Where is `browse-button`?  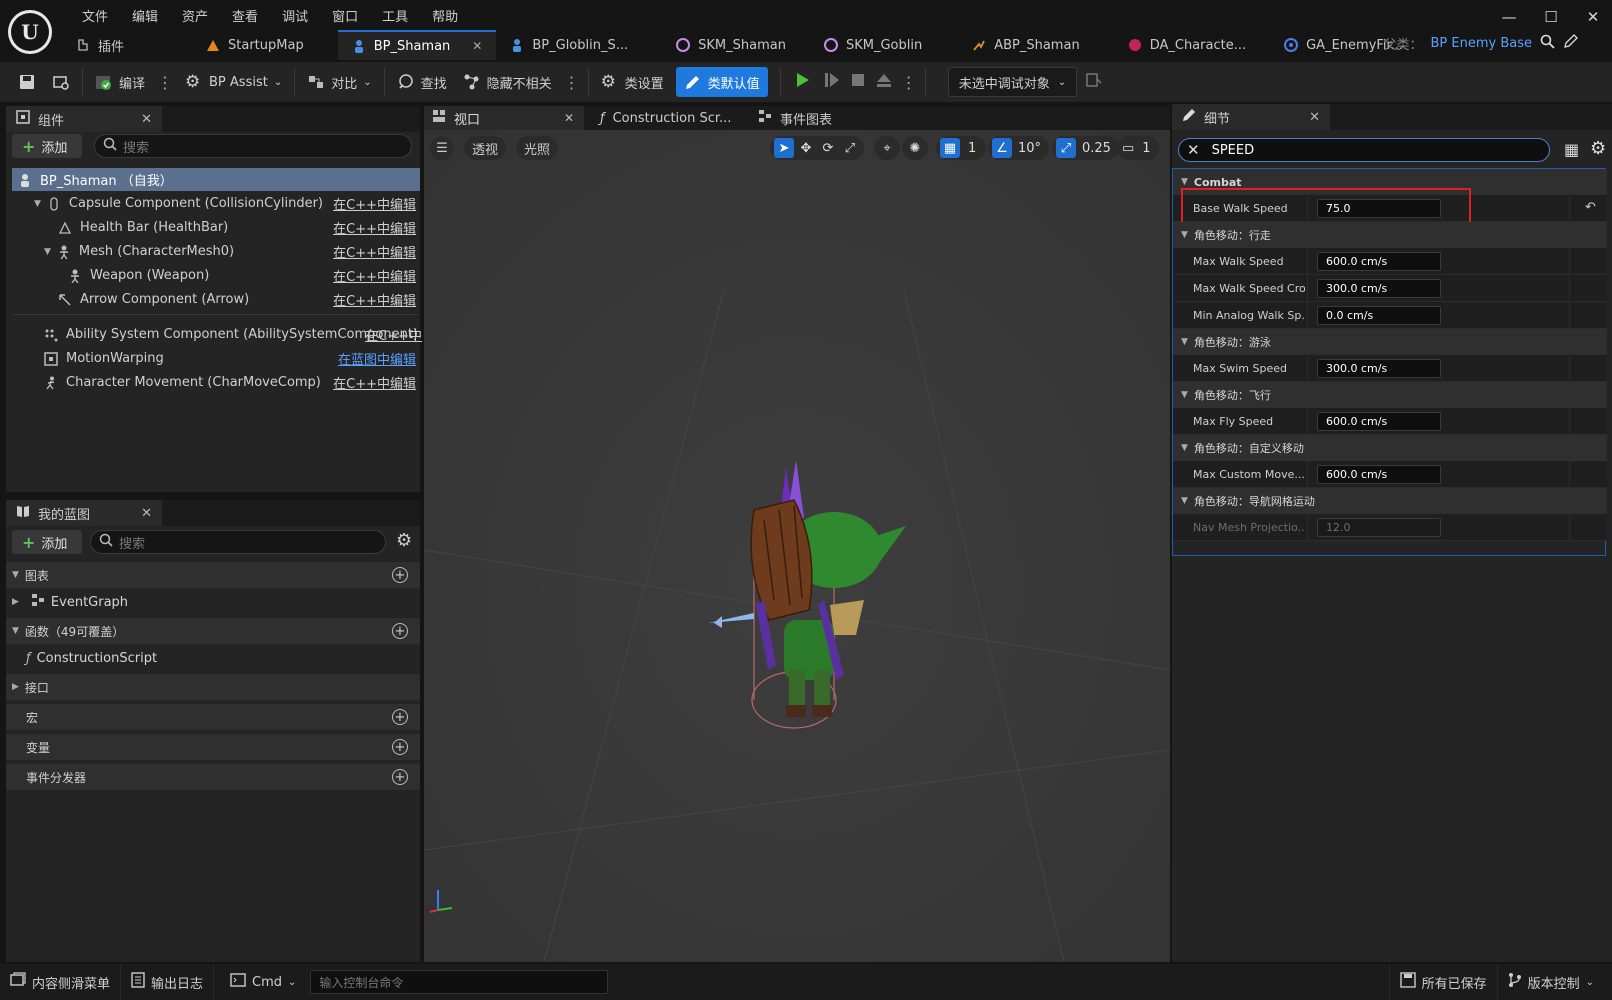
browse-button is located at coordinates (61, 82).